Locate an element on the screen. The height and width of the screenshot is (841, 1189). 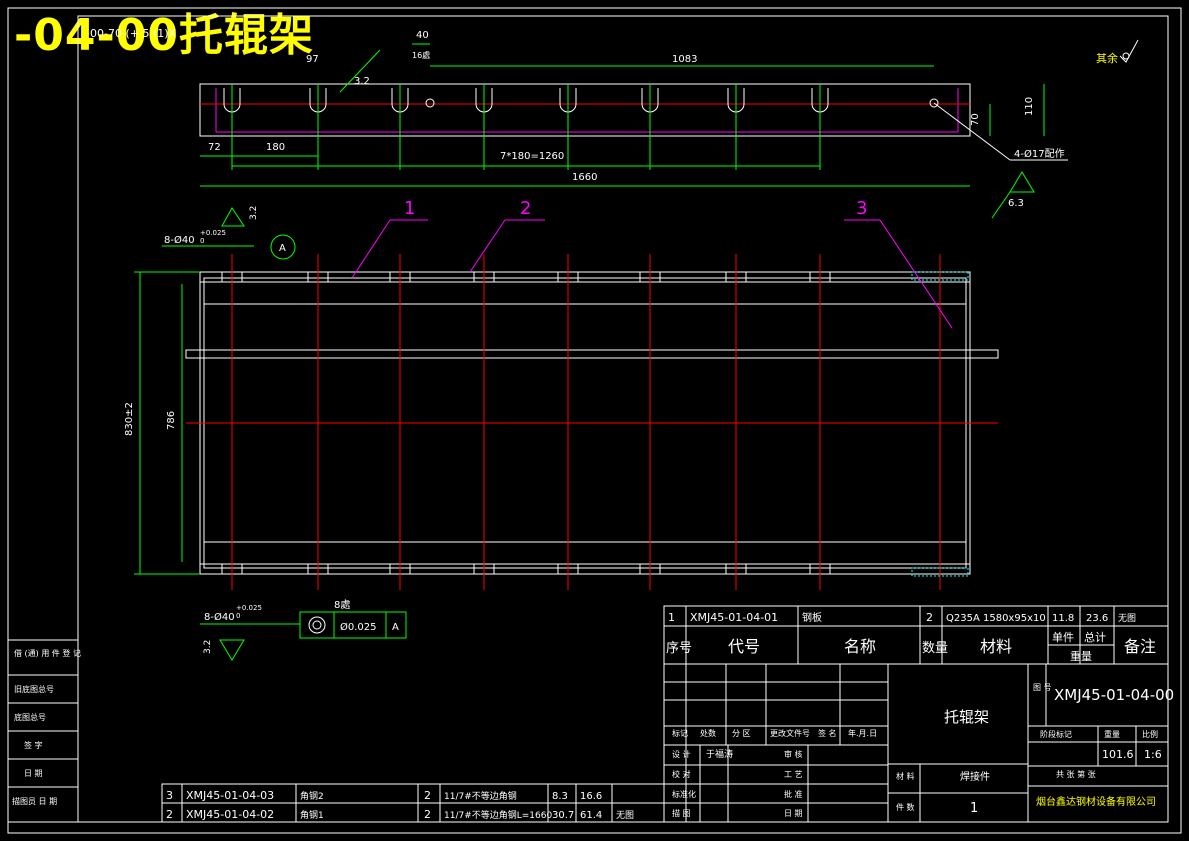
balloon-1-leader is located at coordinates (371, 249).